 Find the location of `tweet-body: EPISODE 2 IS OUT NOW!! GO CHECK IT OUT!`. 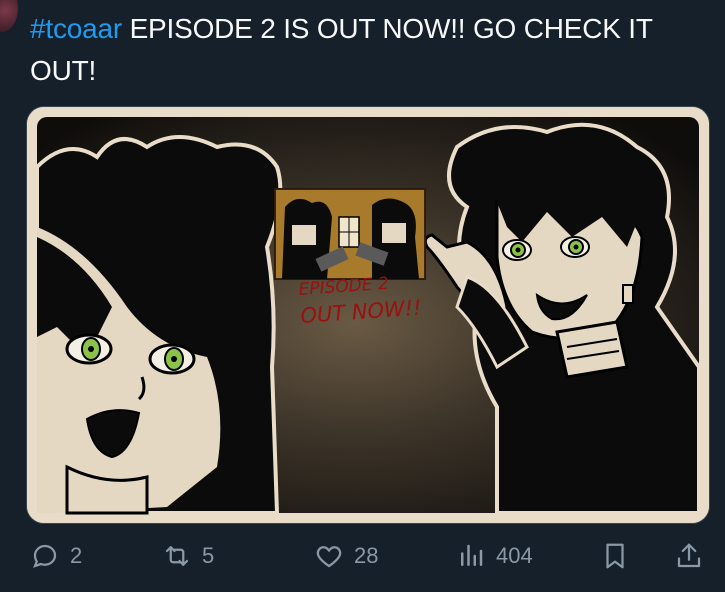

tweet-body: EPISODE 2 IS OUT NOW!! GO CHECK IT OUT! is located at coordinates (341, 49).